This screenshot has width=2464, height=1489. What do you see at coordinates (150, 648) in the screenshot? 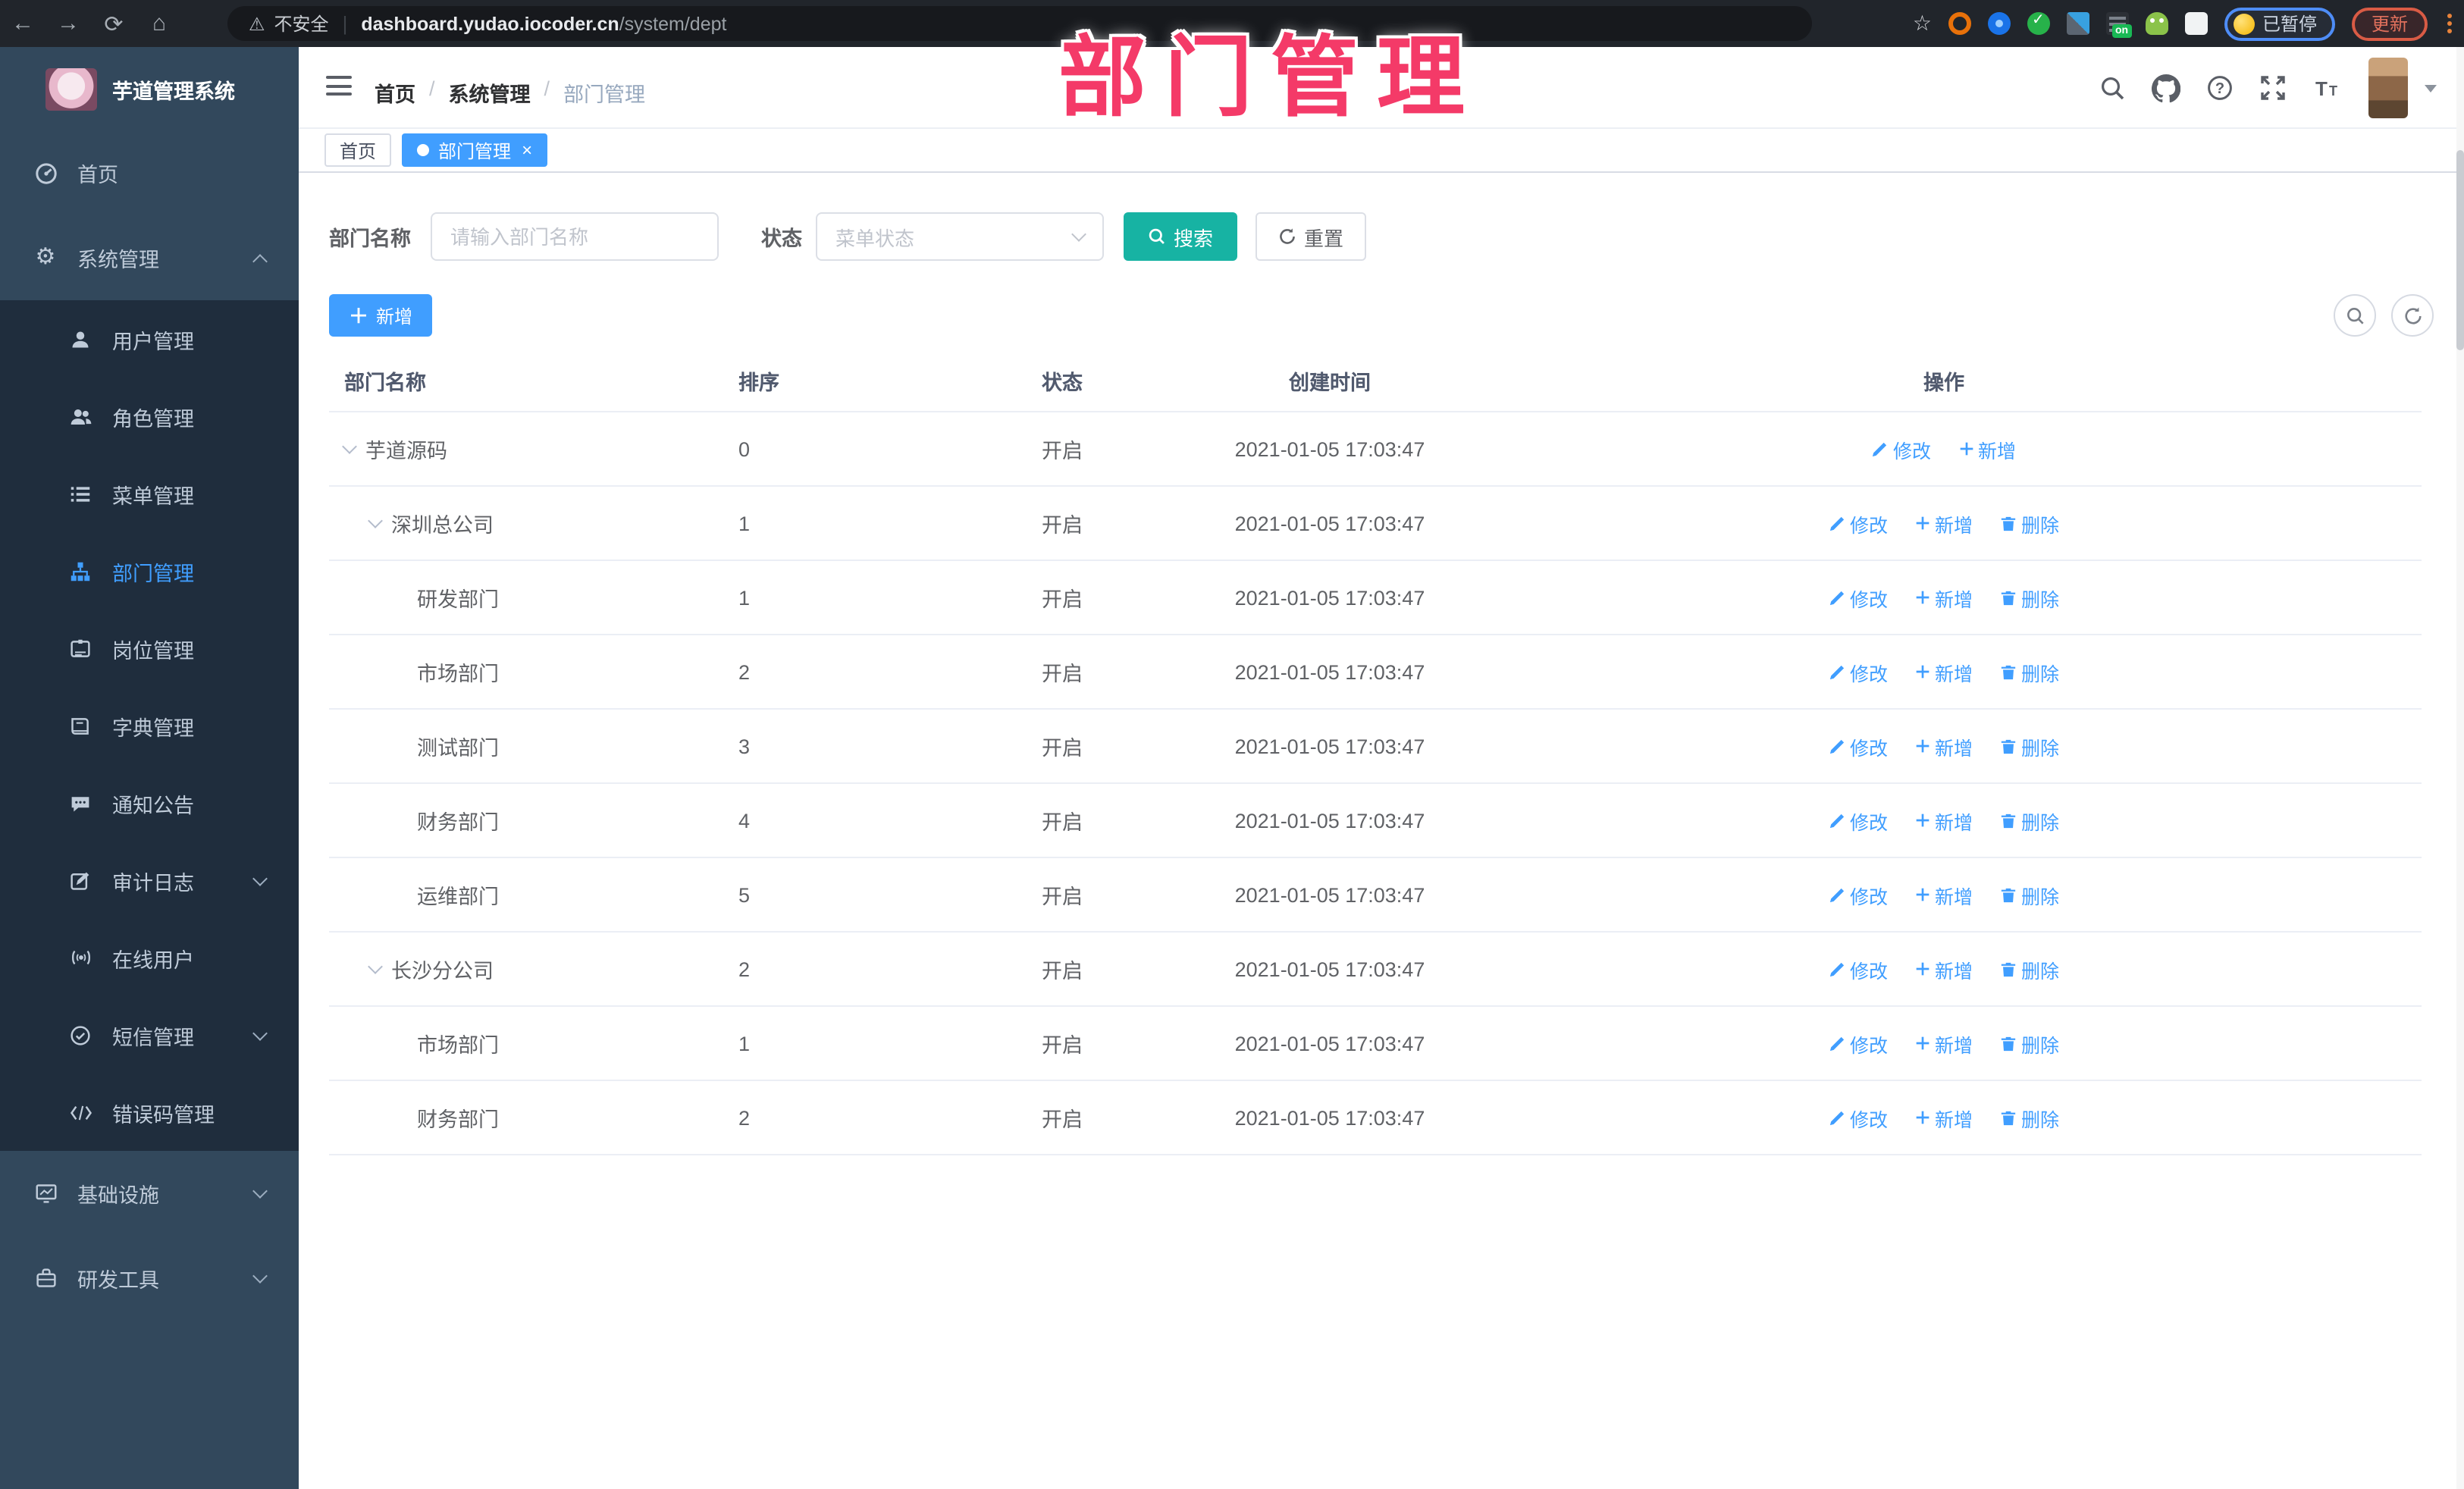
I see `sidebar-item-posts: 岗位管理` at bounding box center [150, 648].